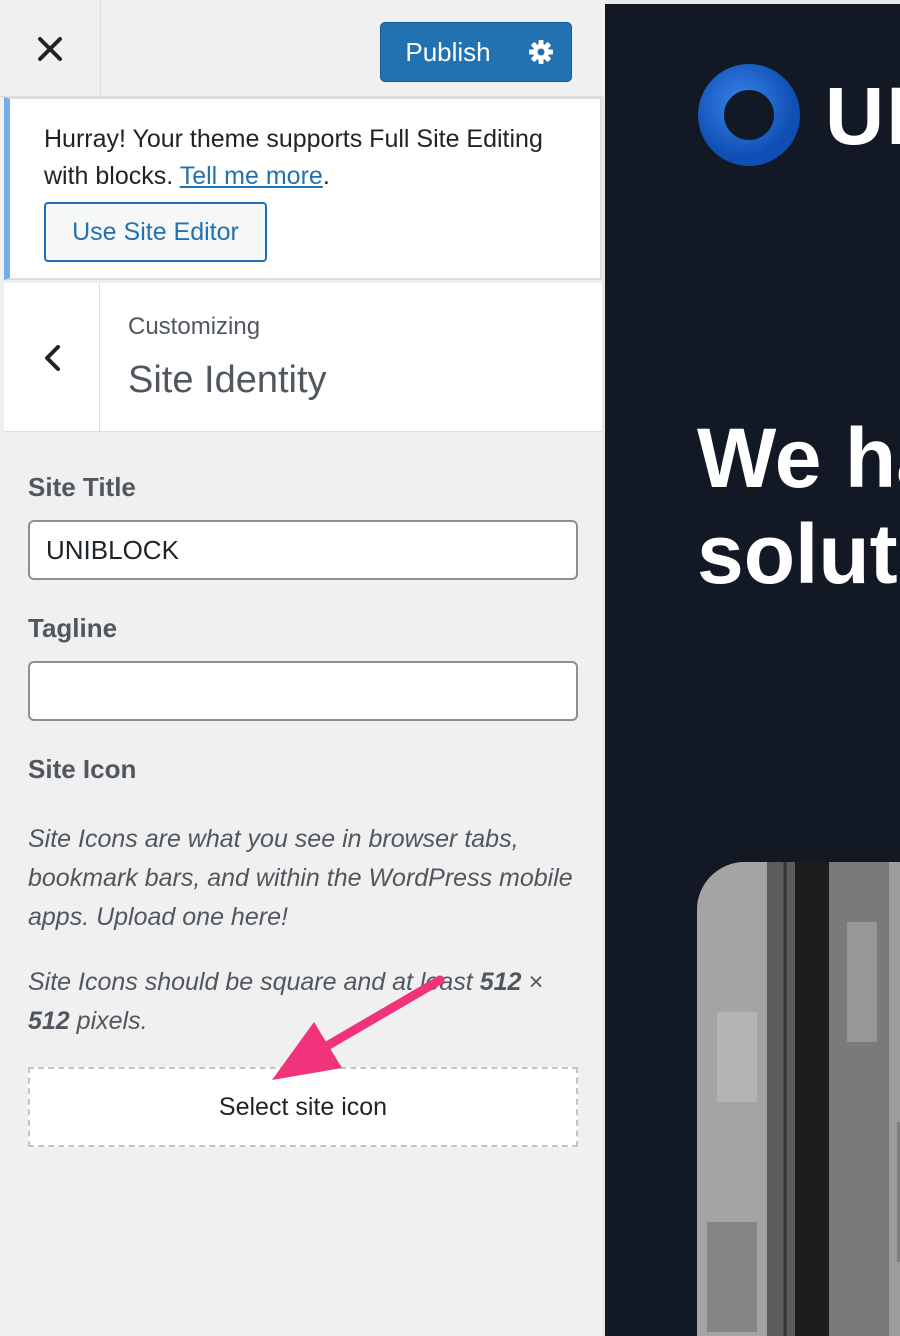 This screenshot has height=1336, width=900. Describe the element at coordinates (749, 115) in the screenshot. I see `site-logo-icon` at that location.